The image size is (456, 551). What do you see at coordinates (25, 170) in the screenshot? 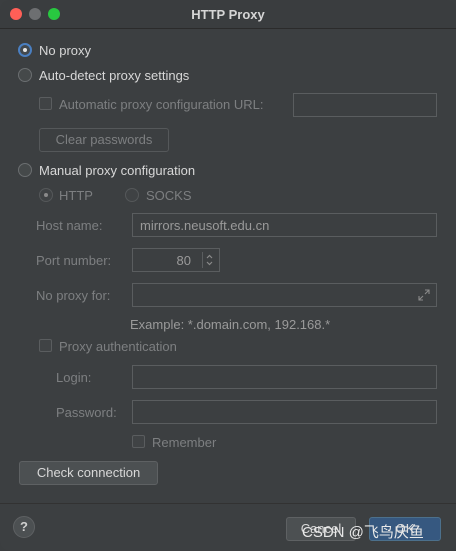
I see `manual-proxy-radio` at bounding box center [25, 170].